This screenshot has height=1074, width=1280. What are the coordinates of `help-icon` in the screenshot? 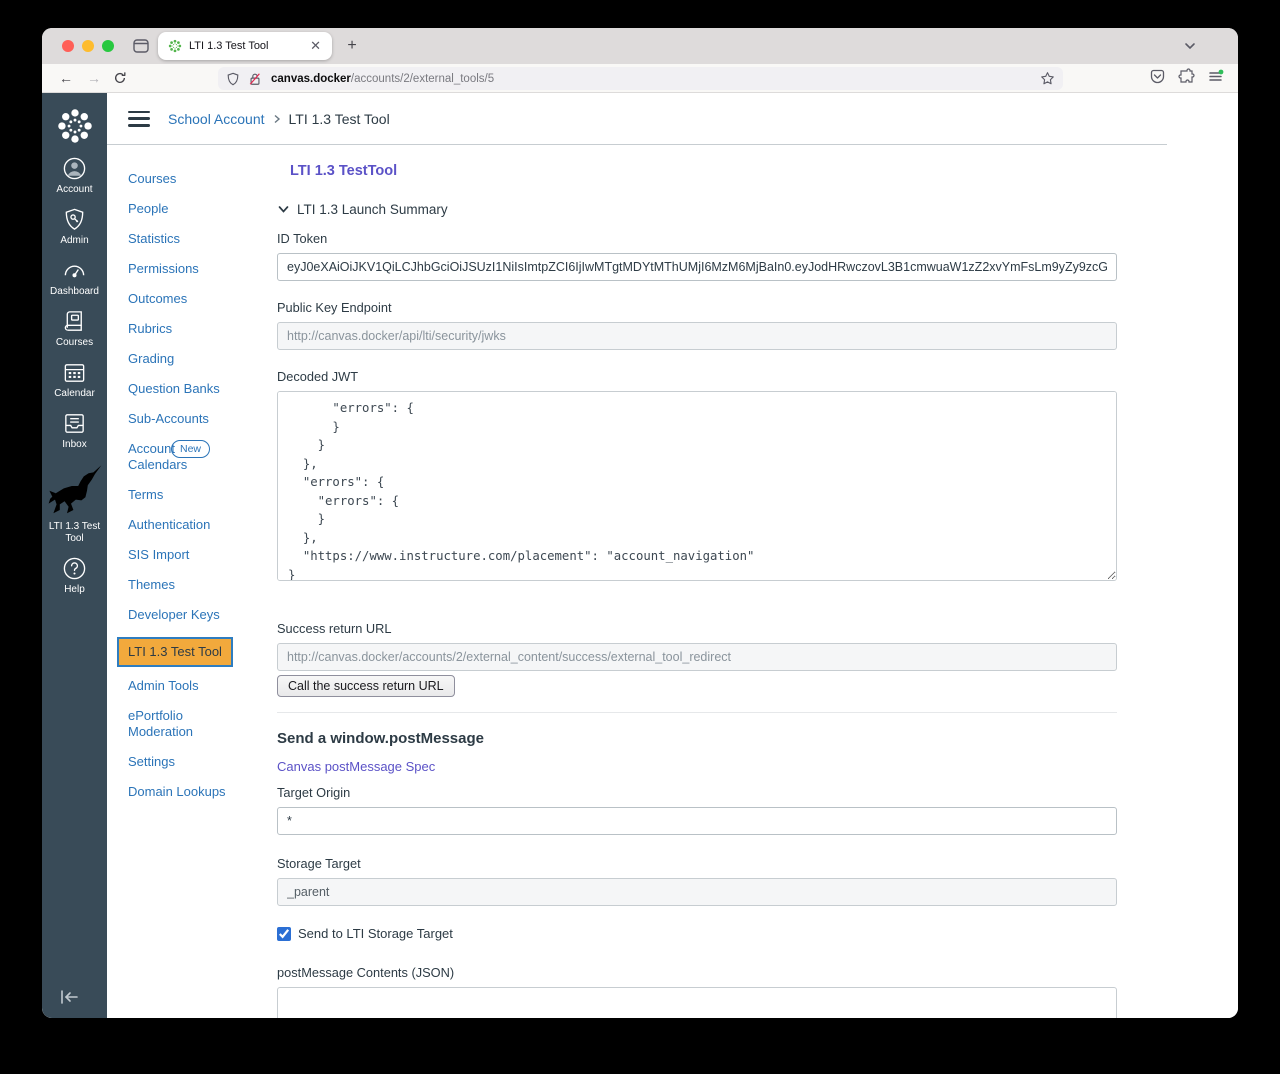 It's located at (74, 568).